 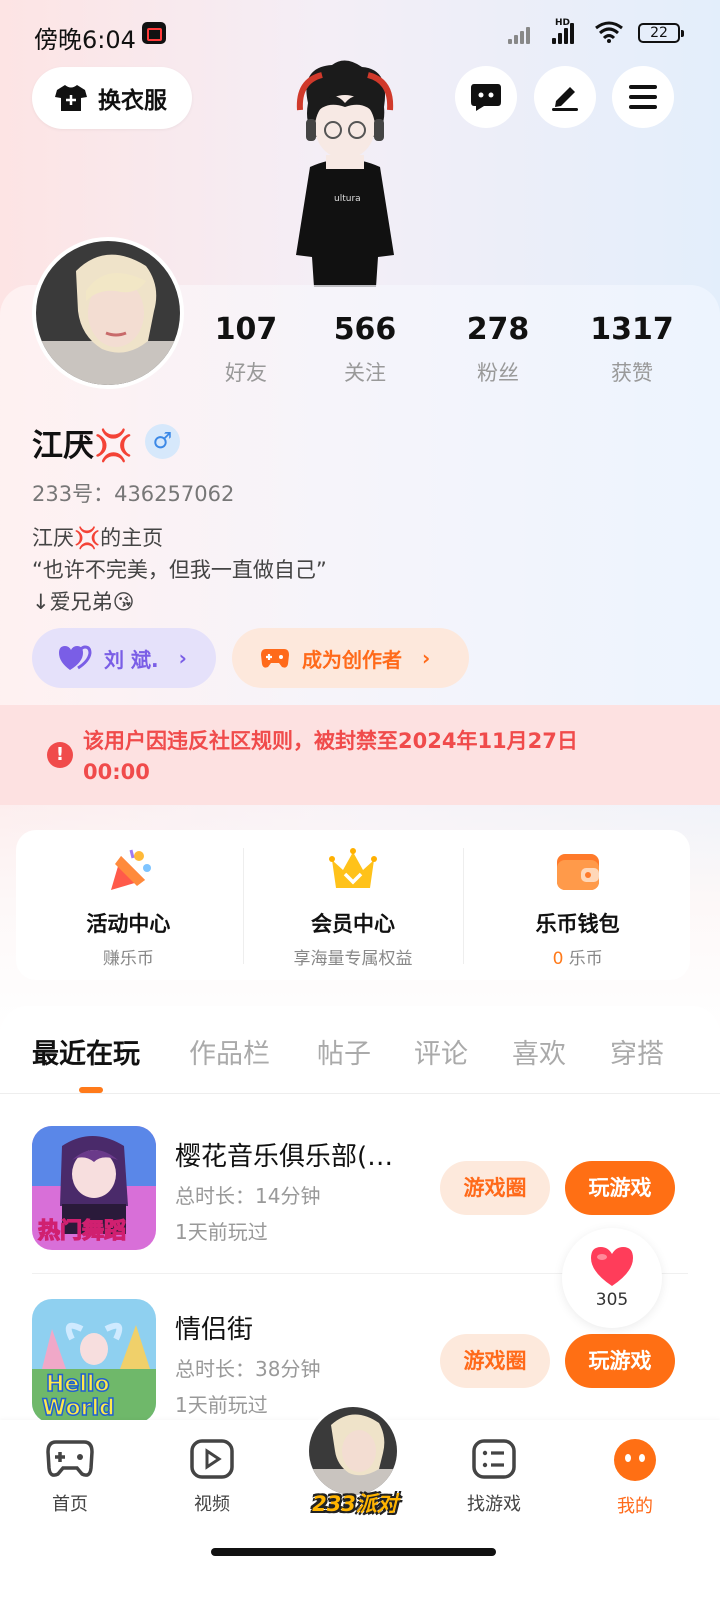 I want to click on tshirt-icon, so click(x=71, y=98).